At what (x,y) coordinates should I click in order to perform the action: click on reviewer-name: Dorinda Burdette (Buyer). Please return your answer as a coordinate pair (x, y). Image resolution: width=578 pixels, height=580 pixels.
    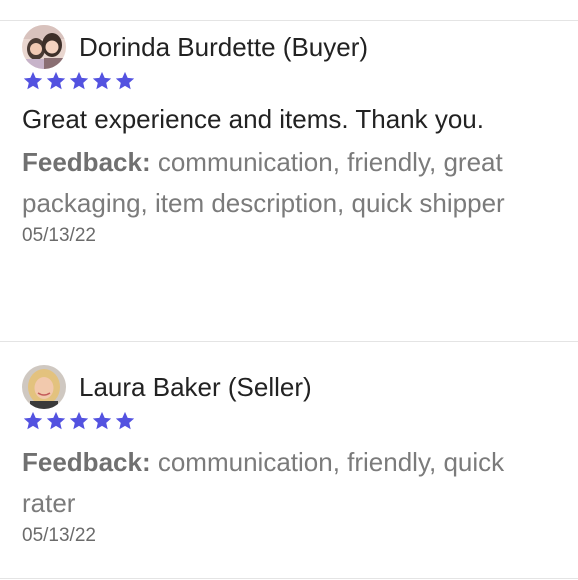
    Looking at the image, I should click on (223, 47).